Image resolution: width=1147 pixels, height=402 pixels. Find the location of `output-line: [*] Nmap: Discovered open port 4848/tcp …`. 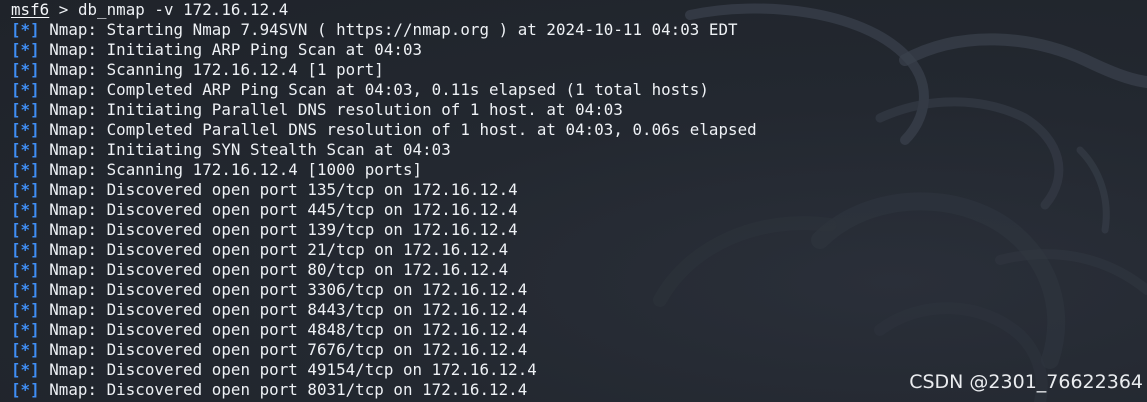

output-line: [*] Nmap: Discovered open port 4848/tcp … is located at coordinates (576, 330).